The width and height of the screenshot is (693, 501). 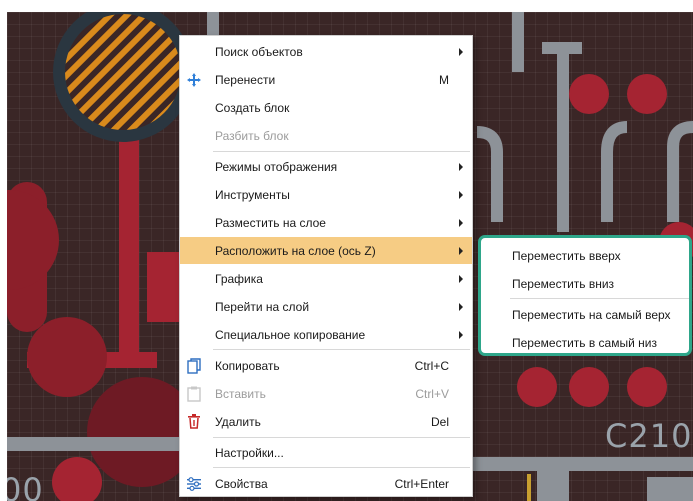 What do you see at coordinates (326, 278) in the screenshot?
I see `menu-item-graphics: Графика` at bounding box center [326, 278].